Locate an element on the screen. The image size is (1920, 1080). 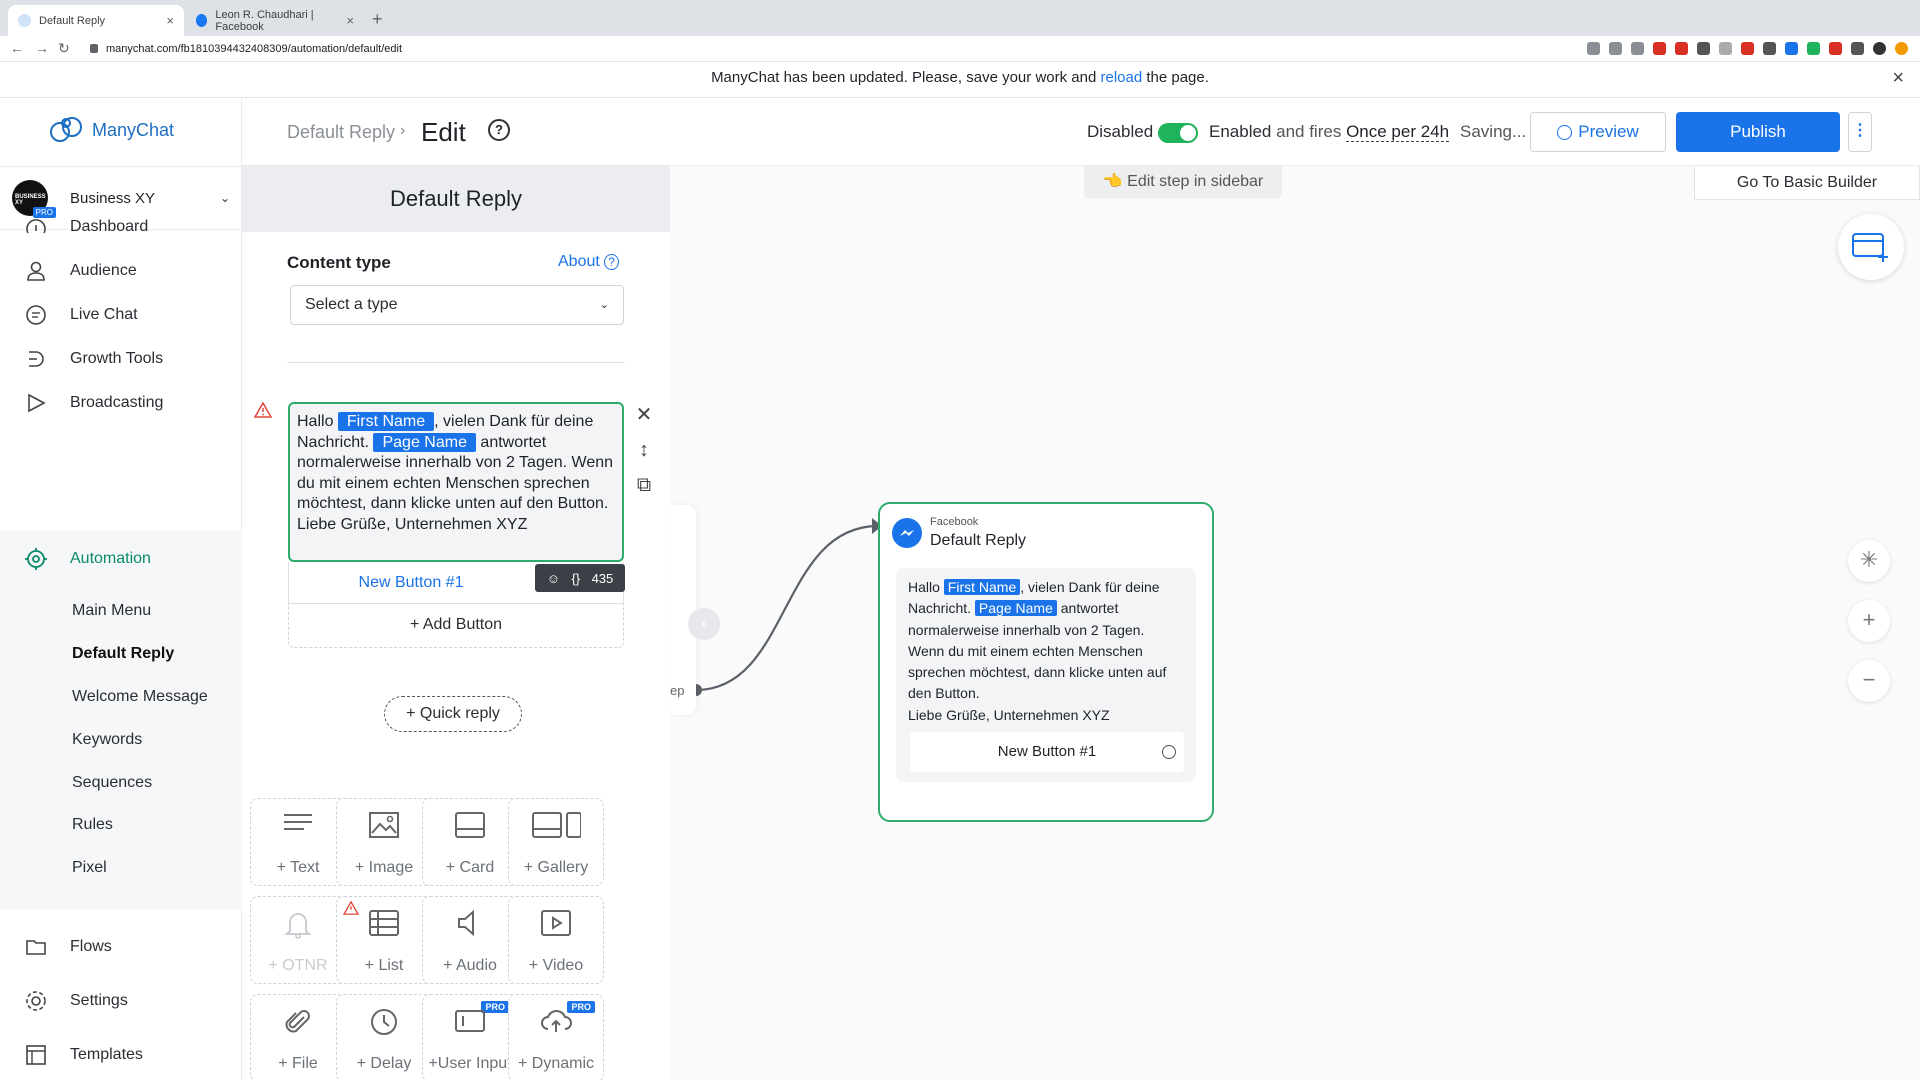
add-text-tile: + Text is located at coordinates (298, 842).